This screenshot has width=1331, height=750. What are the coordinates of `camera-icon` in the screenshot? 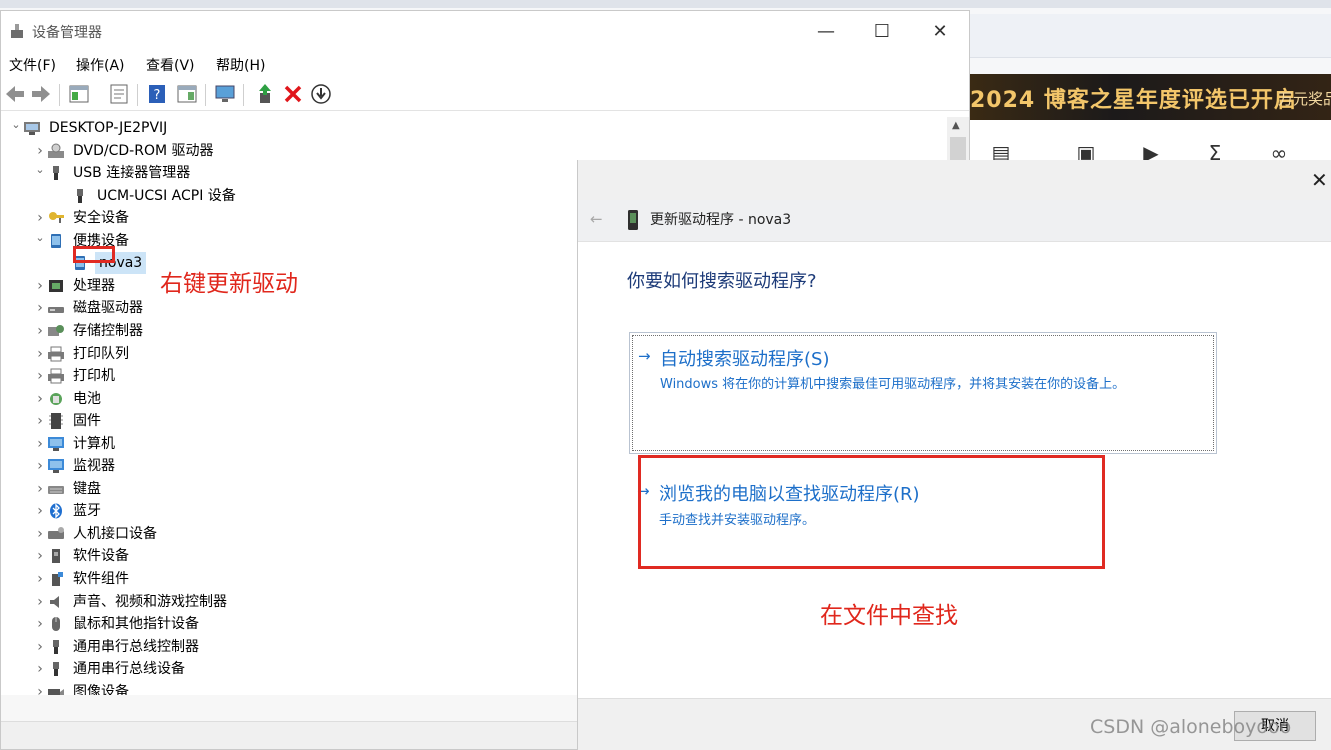 It's located at (56, 691).